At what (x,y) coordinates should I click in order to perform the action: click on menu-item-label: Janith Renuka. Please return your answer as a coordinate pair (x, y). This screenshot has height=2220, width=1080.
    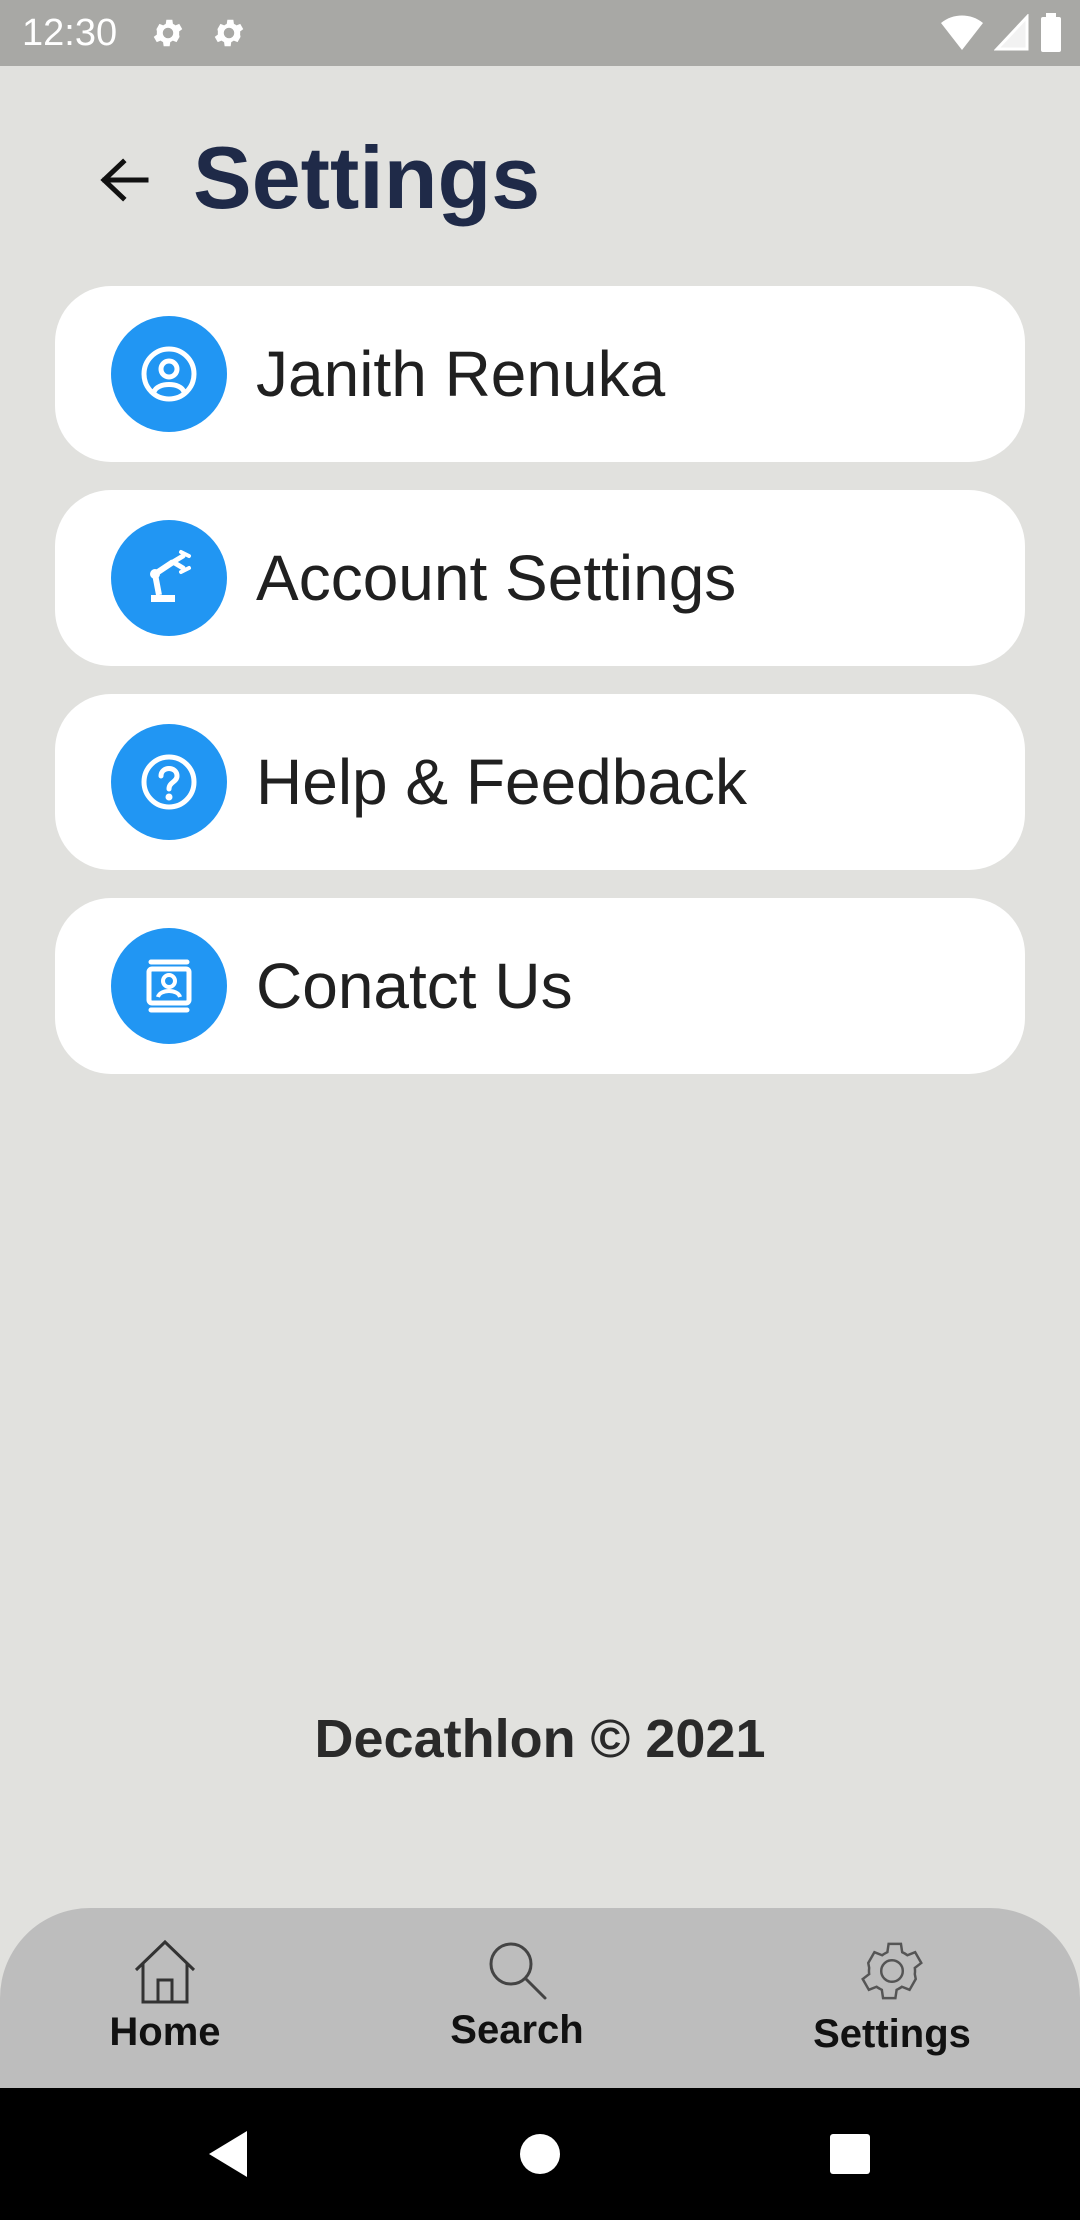
    Looking at the image, I should click on (461, 374).